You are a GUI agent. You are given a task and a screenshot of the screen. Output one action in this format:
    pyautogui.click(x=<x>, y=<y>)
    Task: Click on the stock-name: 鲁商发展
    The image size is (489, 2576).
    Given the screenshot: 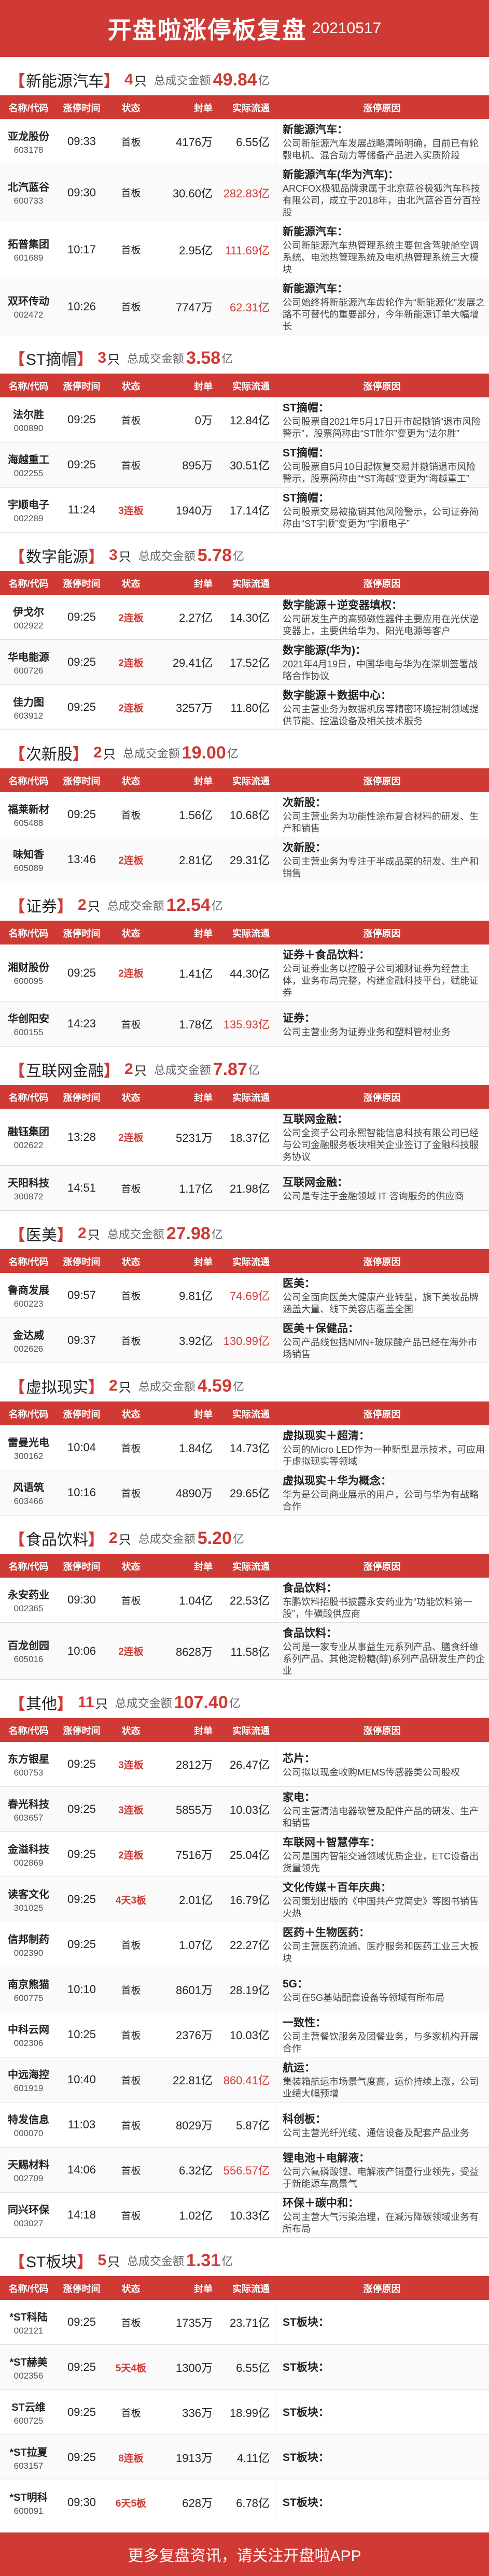 What is the action you would take?
    pyautogui.click(x=28, y=1289)
    